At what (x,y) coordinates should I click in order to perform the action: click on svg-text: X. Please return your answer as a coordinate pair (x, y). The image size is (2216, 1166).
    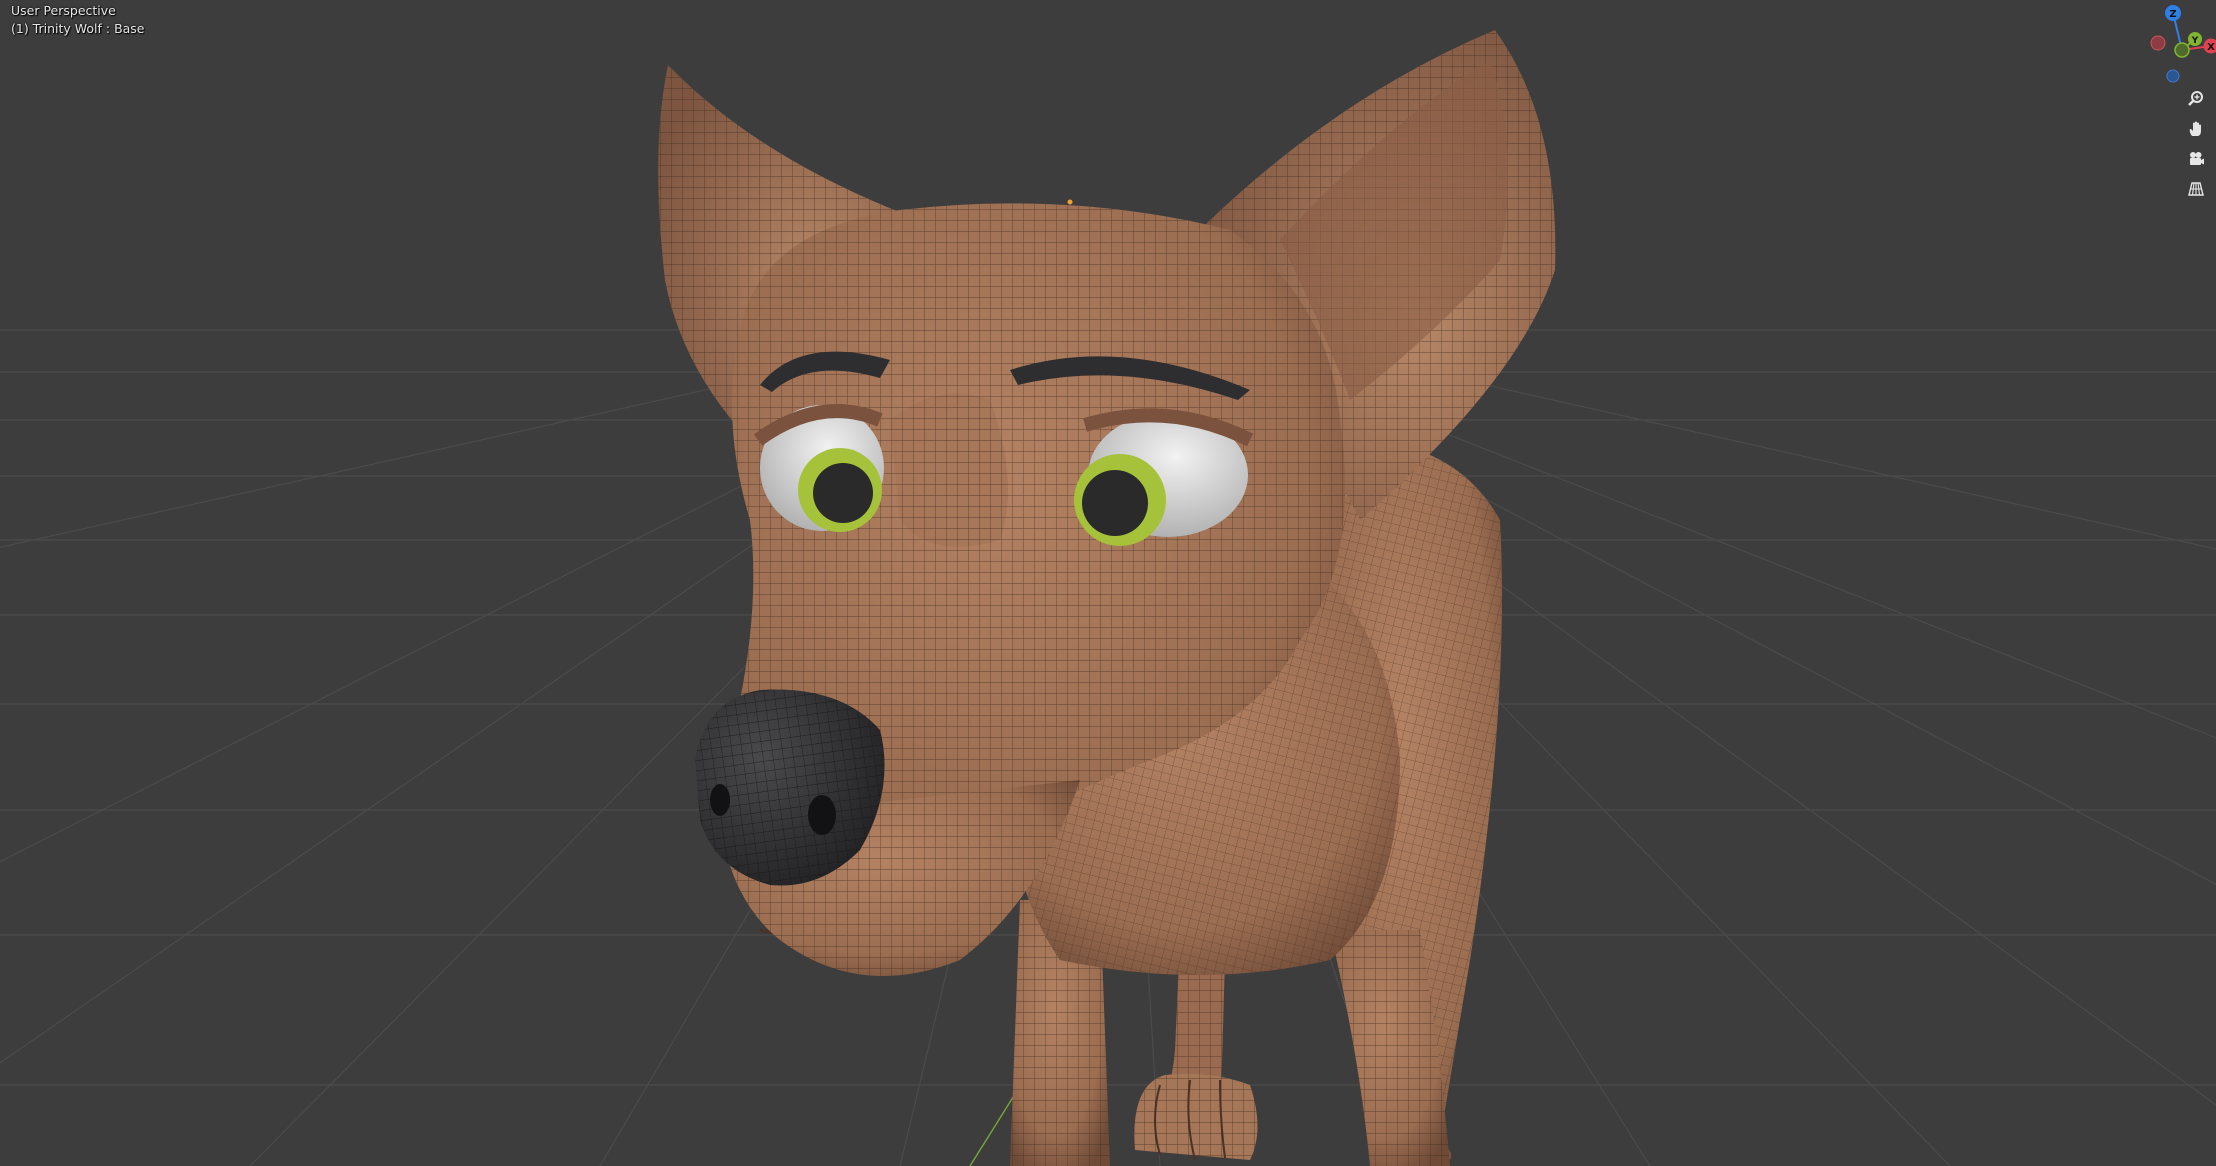
    Looking at the image, I should click on (2211, 47).